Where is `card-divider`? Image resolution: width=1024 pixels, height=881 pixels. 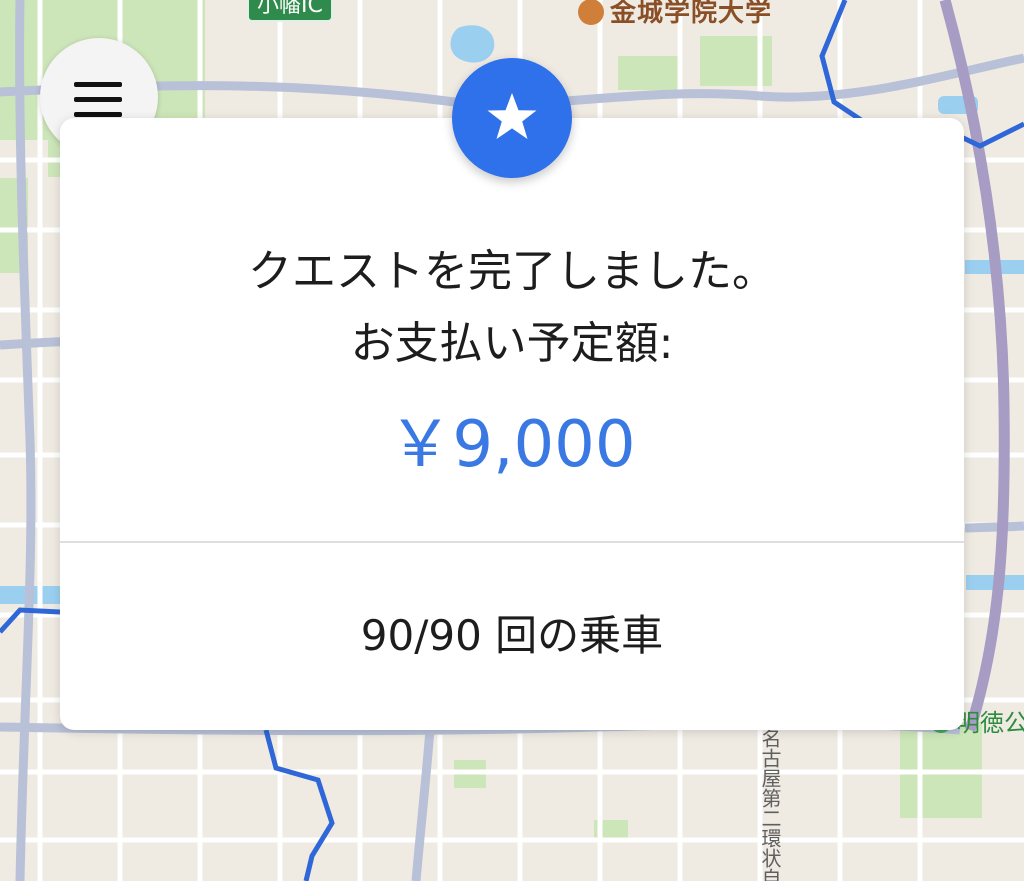 card-divider is located at coordinates (512, 542).